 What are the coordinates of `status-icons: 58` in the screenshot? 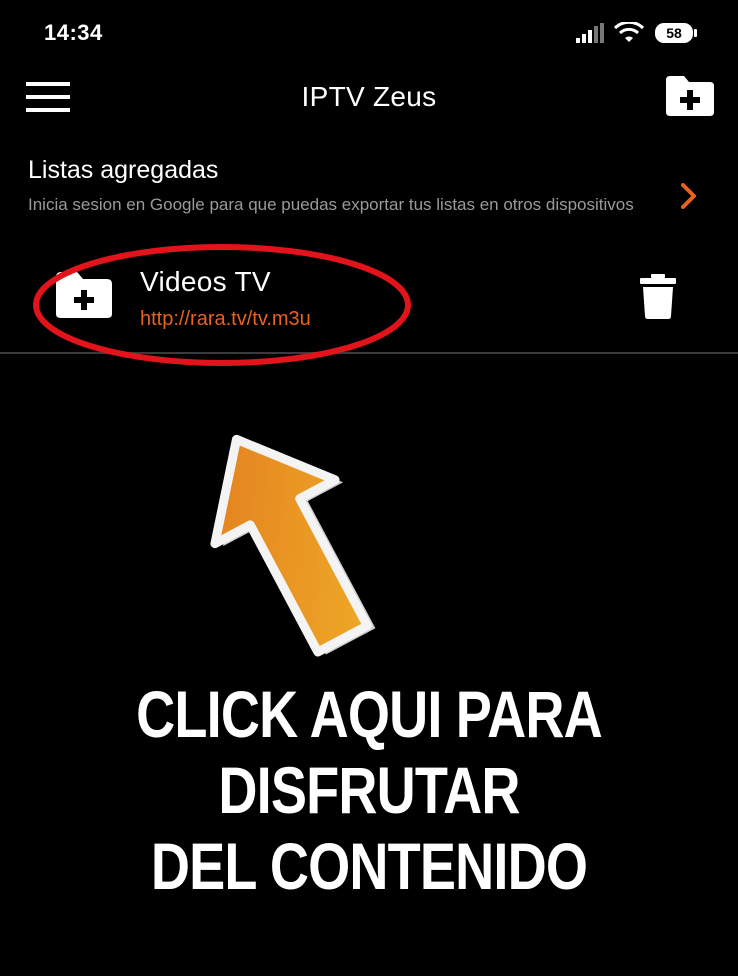 It's located at (637, 33).